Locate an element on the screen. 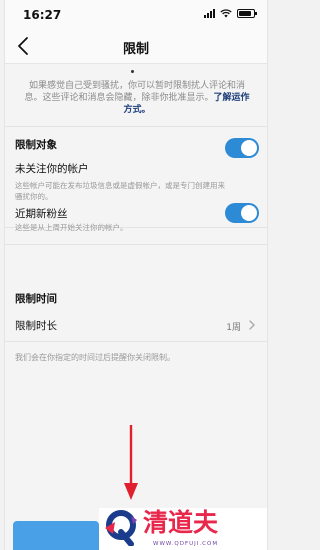 This screenshot has width=320, height=550. status-time: 16:27 is located at coordinates (42, 15).